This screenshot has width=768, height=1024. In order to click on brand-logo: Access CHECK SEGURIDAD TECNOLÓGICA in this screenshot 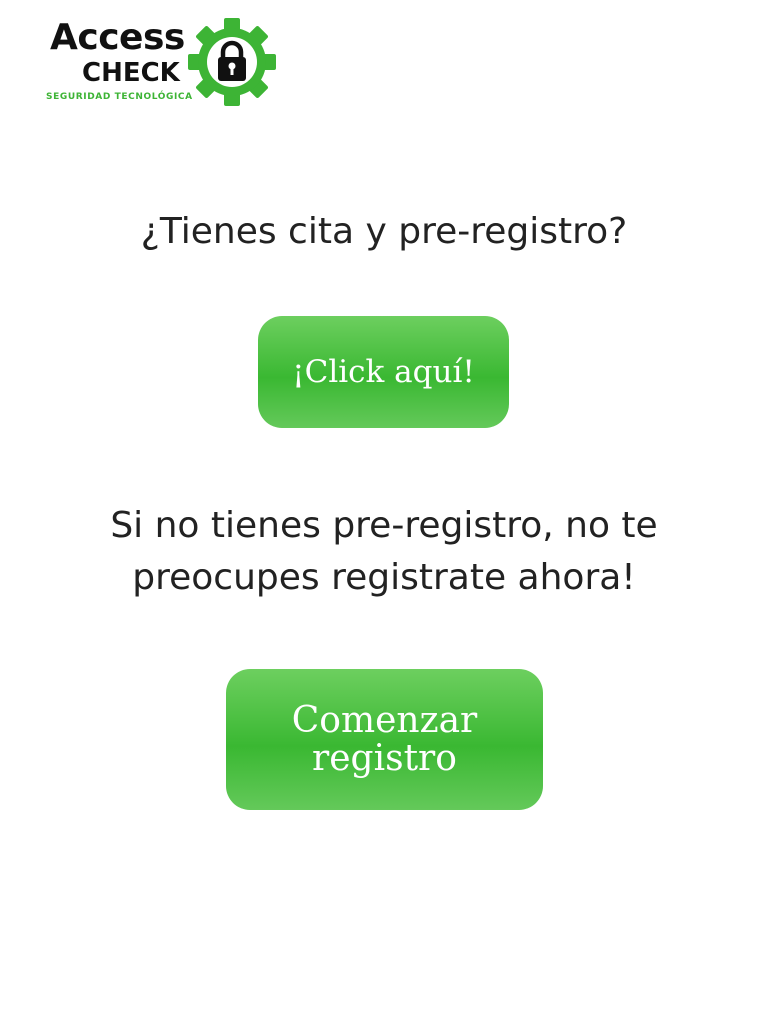, I will do `click(164, 63)`.